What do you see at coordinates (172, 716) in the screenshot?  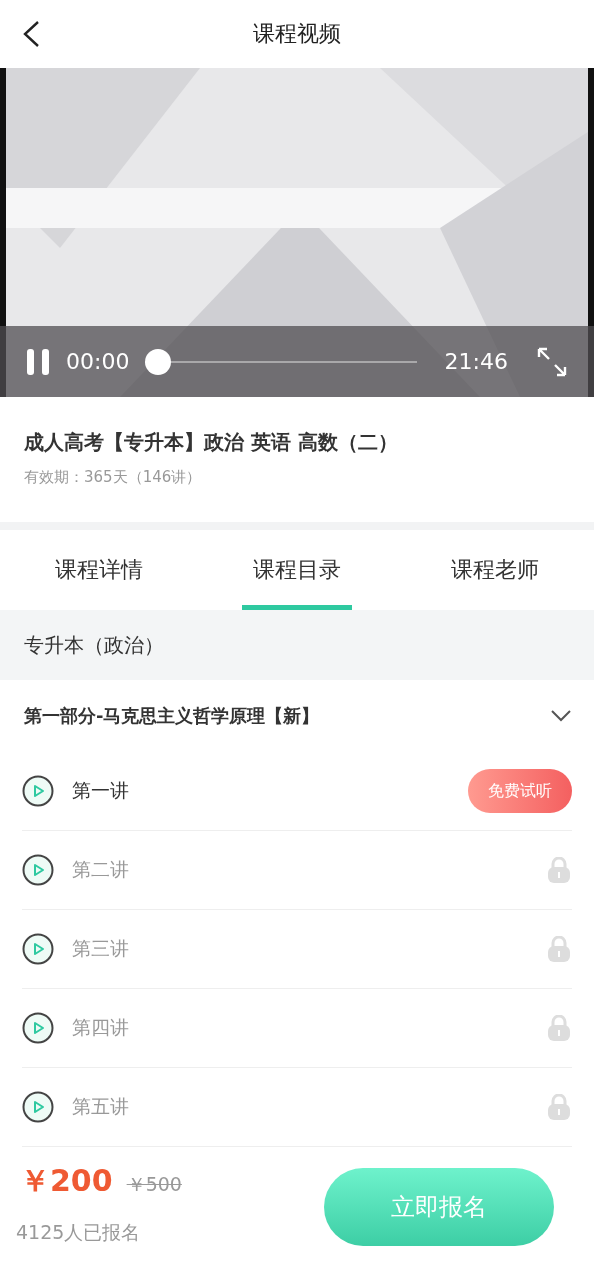 I see `chapter-title: 第一部分-马克思主义哲学原理【新】` at bounding box center [172, 716].